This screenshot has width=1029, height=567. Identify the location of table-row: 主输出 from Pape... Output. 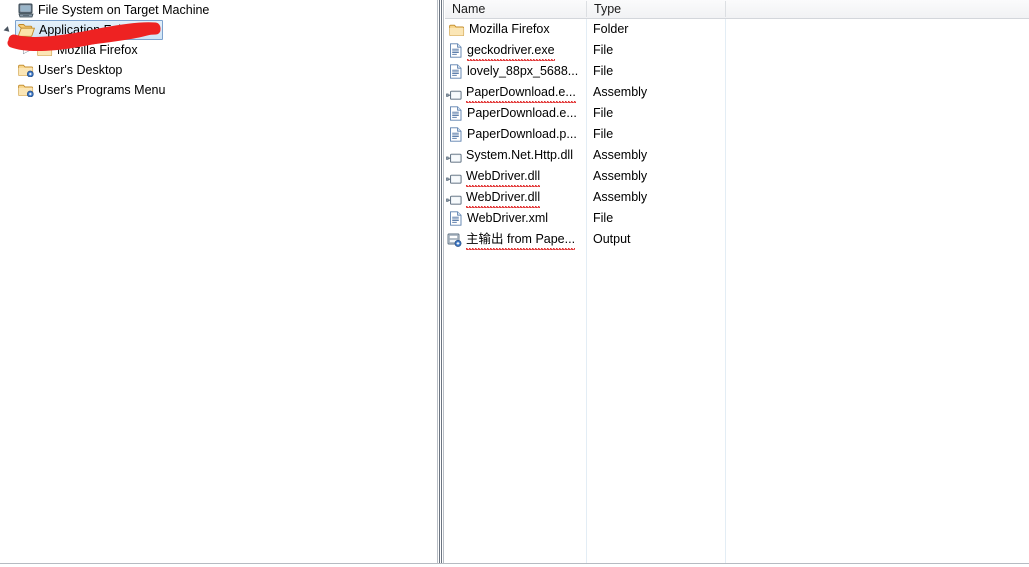
(737, 239).